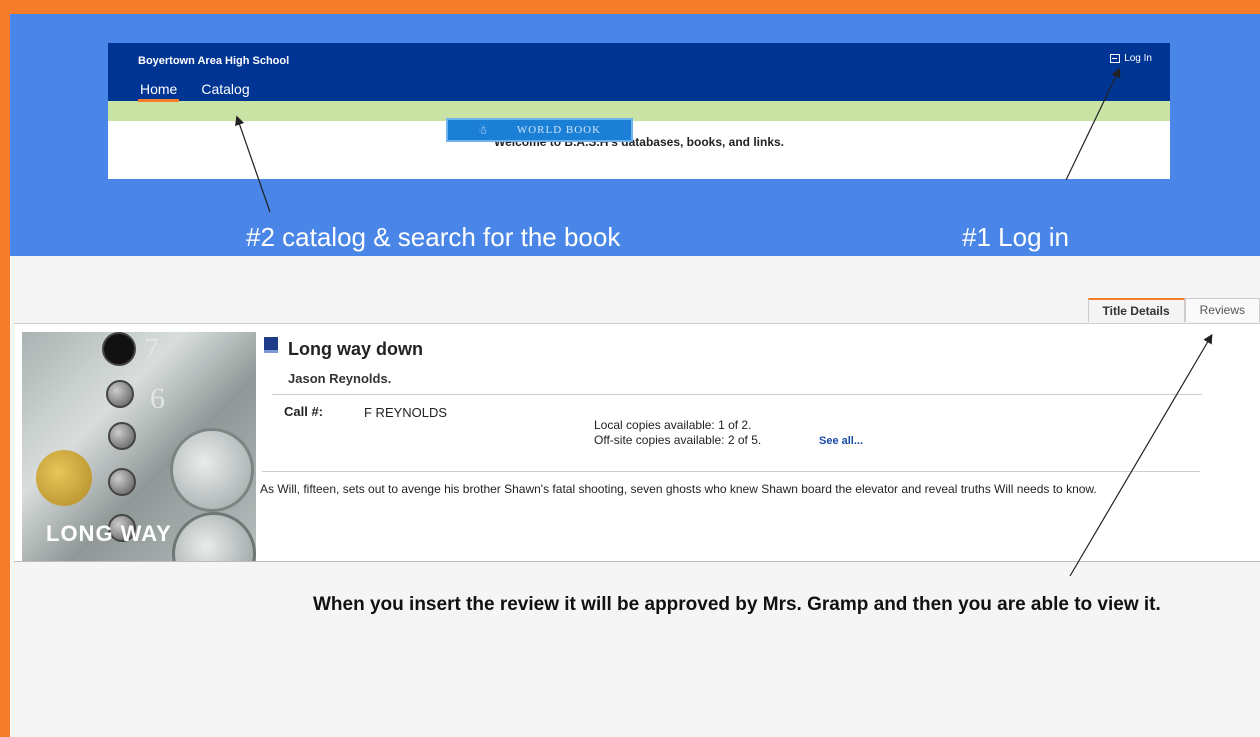 The height and width of the screenshot is (737, 1260). I want to click on arrow-to-catalog, so click(253, 164).